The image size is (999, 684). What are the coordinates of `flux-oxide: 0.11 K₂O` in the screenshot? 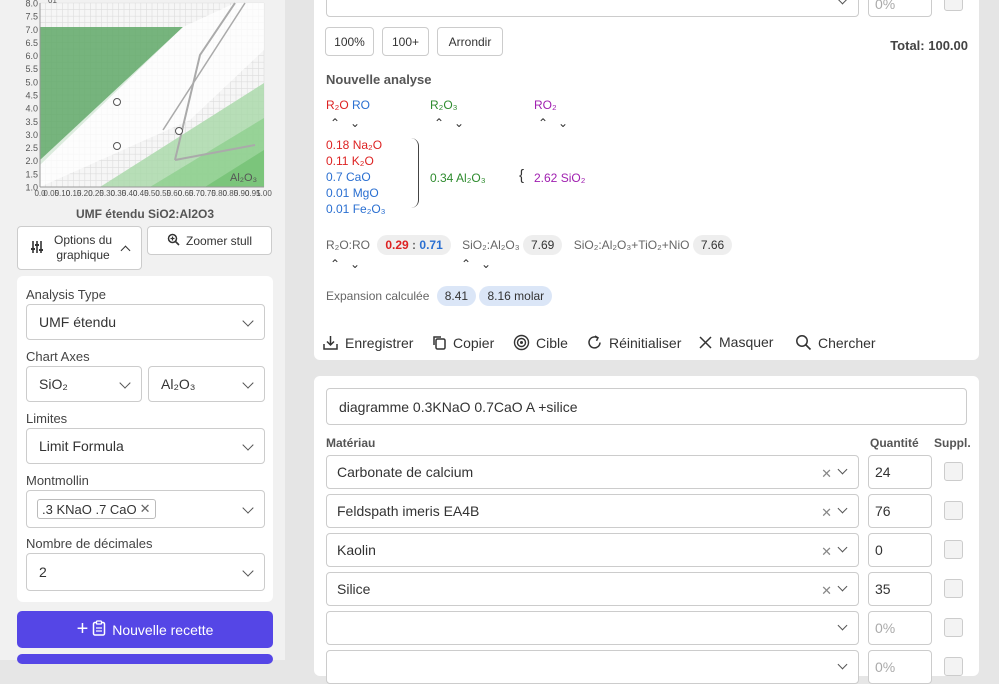 It's located at (350, 161).